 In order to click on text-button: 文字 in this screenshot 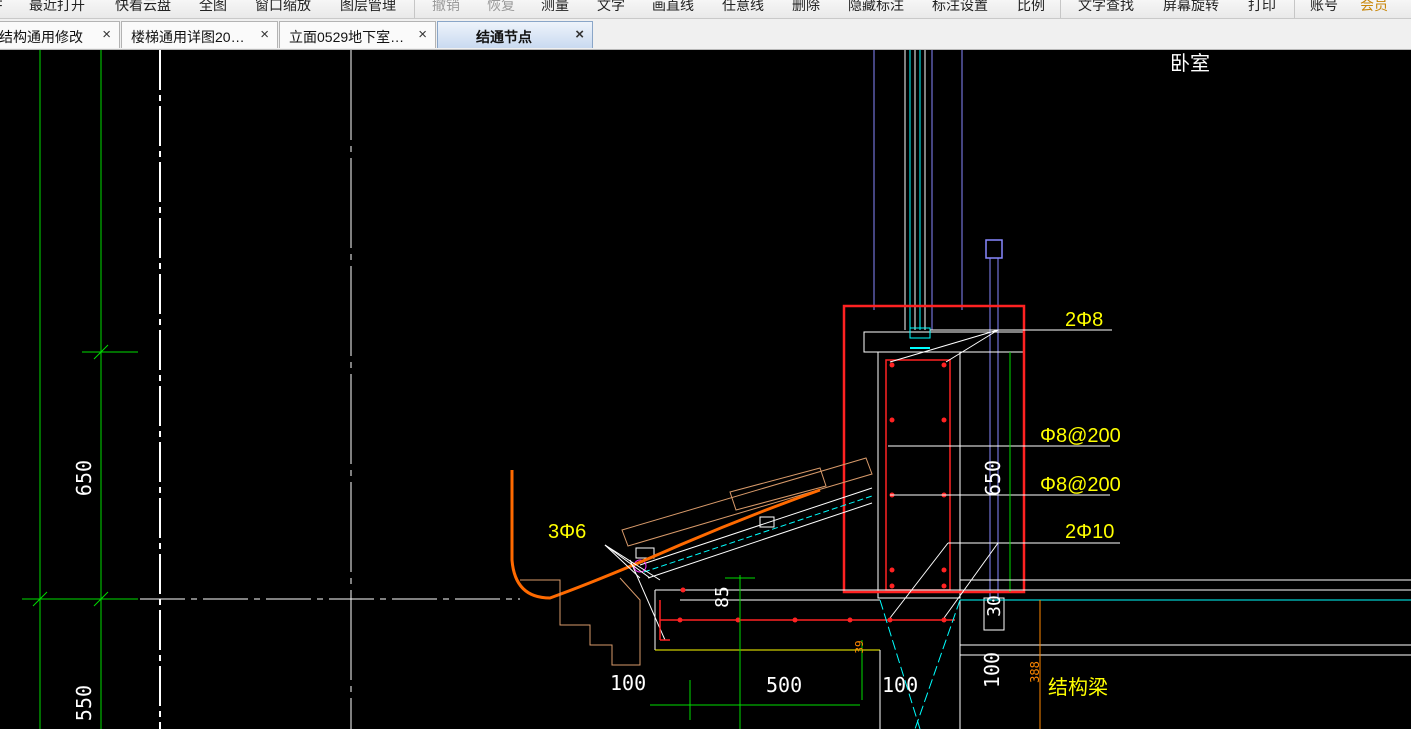, I will do `click(611, 7)`.